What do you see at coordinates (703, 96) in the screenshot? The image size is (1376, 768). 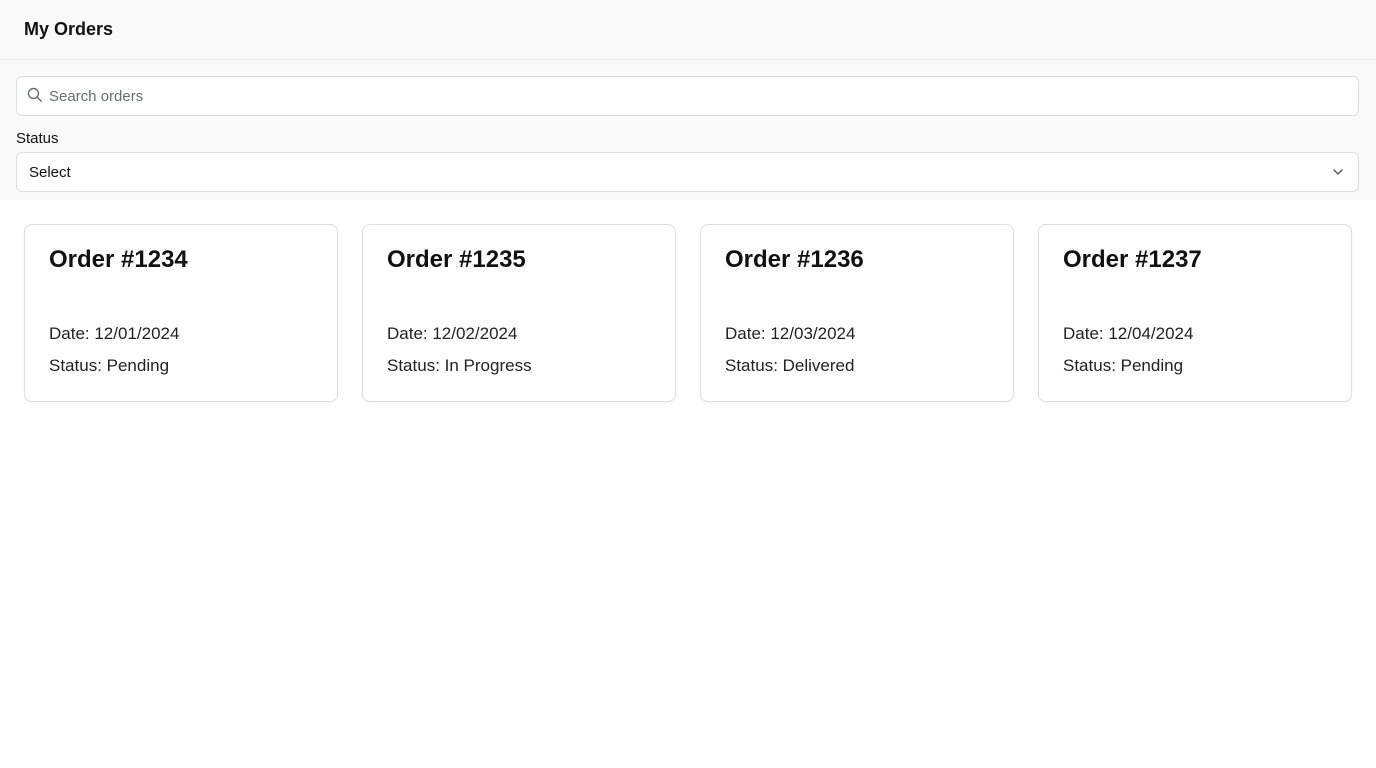 I see `search-input` at bounding box center [703, 96].